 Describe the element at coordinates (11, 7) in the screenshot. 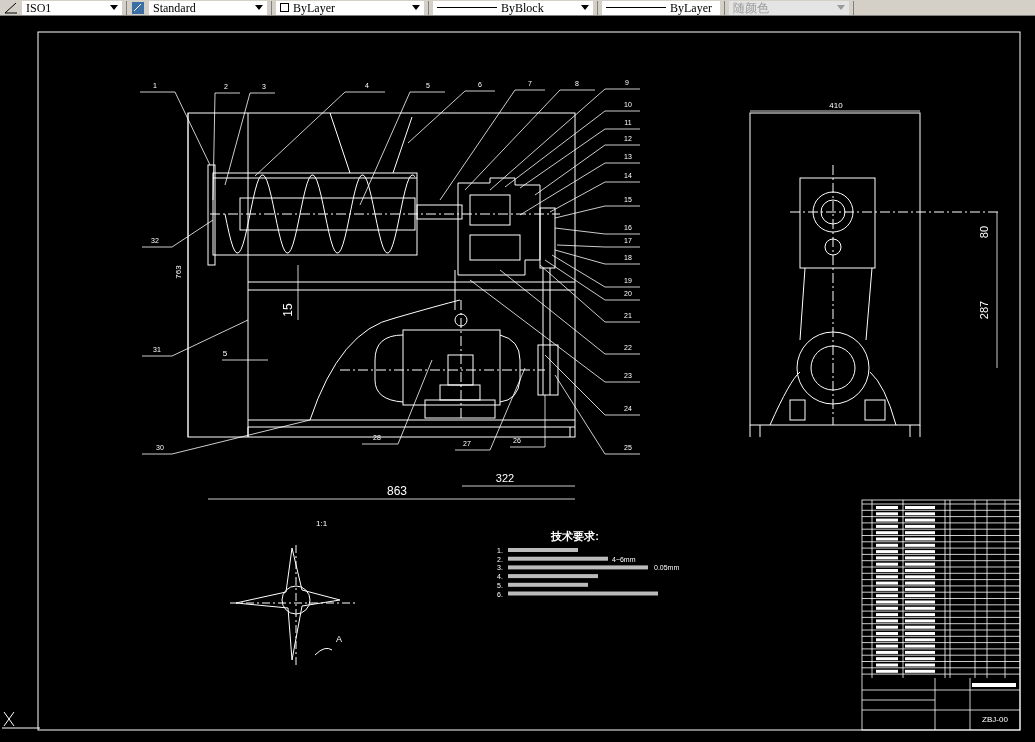

I see `dimension-style-icon` at that location.